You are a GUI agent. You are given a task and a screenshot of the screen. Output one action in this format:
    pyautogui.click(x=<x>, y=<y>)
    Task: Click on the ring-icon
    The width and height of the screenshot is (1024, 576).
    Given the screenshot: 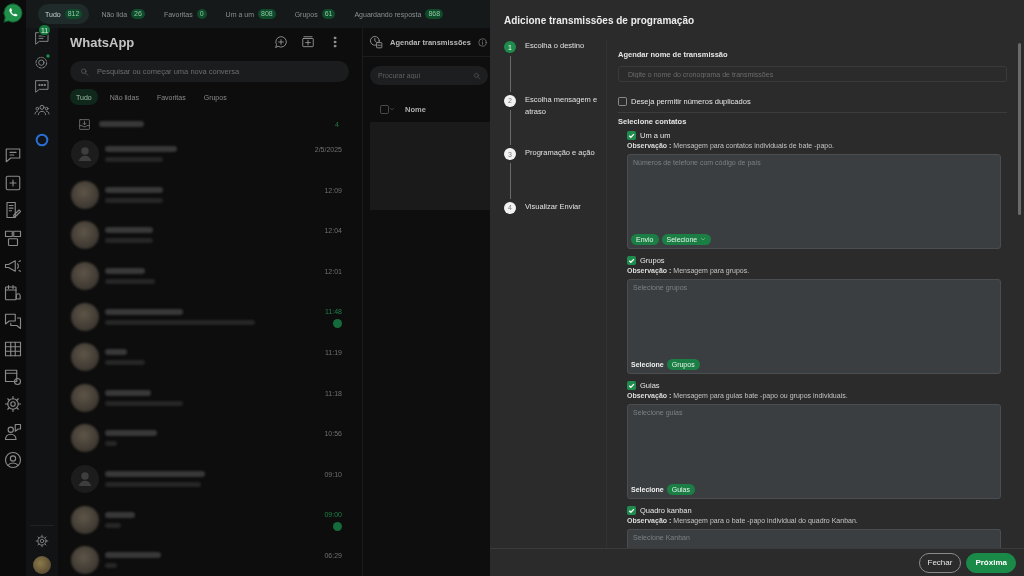 What is the action you would take?
    pyautogui.click(x=42, y=140)
    